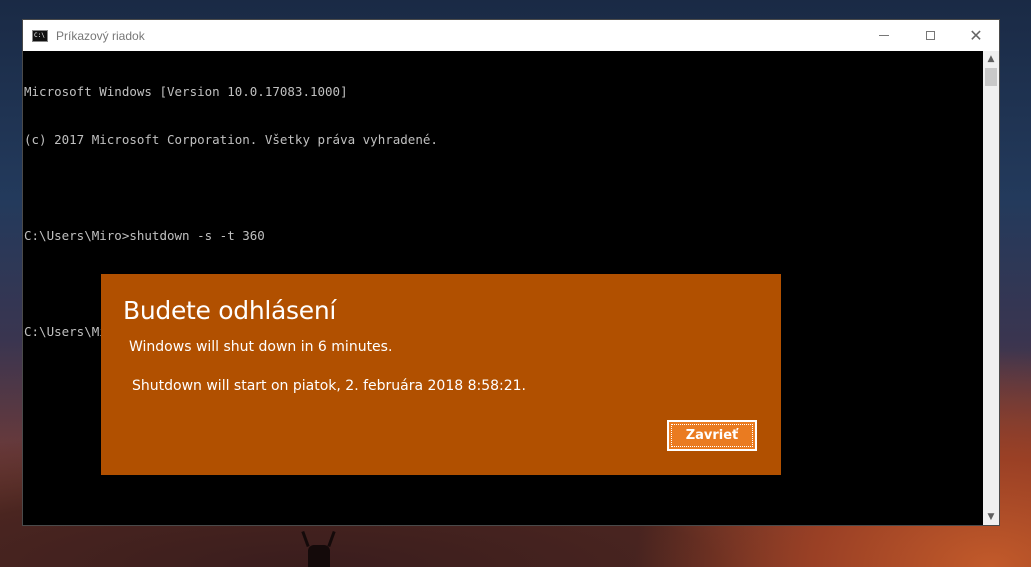  What do you see at coordinates (320, 547) in the screenshot?
I see `wallpaper-deer-silhouette` at bounding box center [320, 547].